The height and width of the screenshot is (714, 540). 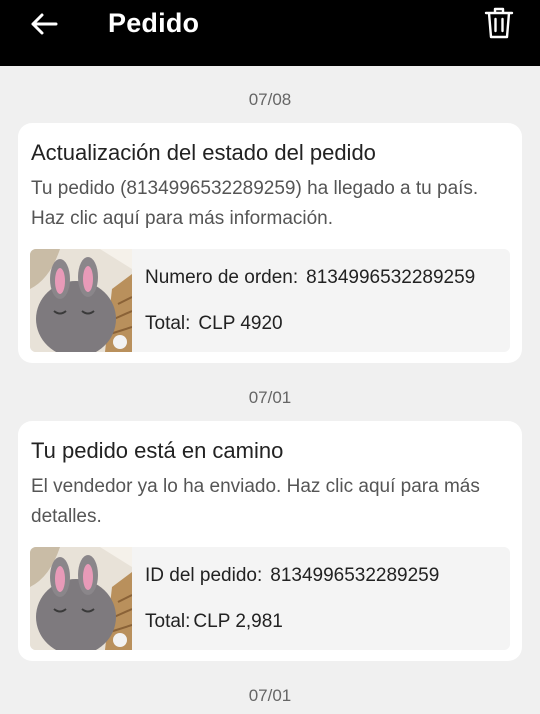 I want to click on order-id-row: ID del pedido: 8134996532289259, so click(x=292, y=576).